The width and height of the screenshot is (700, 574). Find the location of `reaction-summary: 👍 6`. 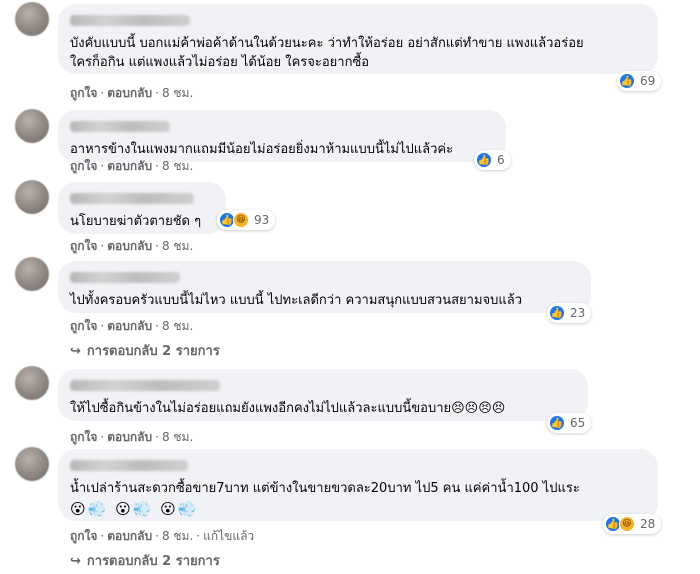

reaction-summary: 👍 6 is located at coordinates (492, 160).